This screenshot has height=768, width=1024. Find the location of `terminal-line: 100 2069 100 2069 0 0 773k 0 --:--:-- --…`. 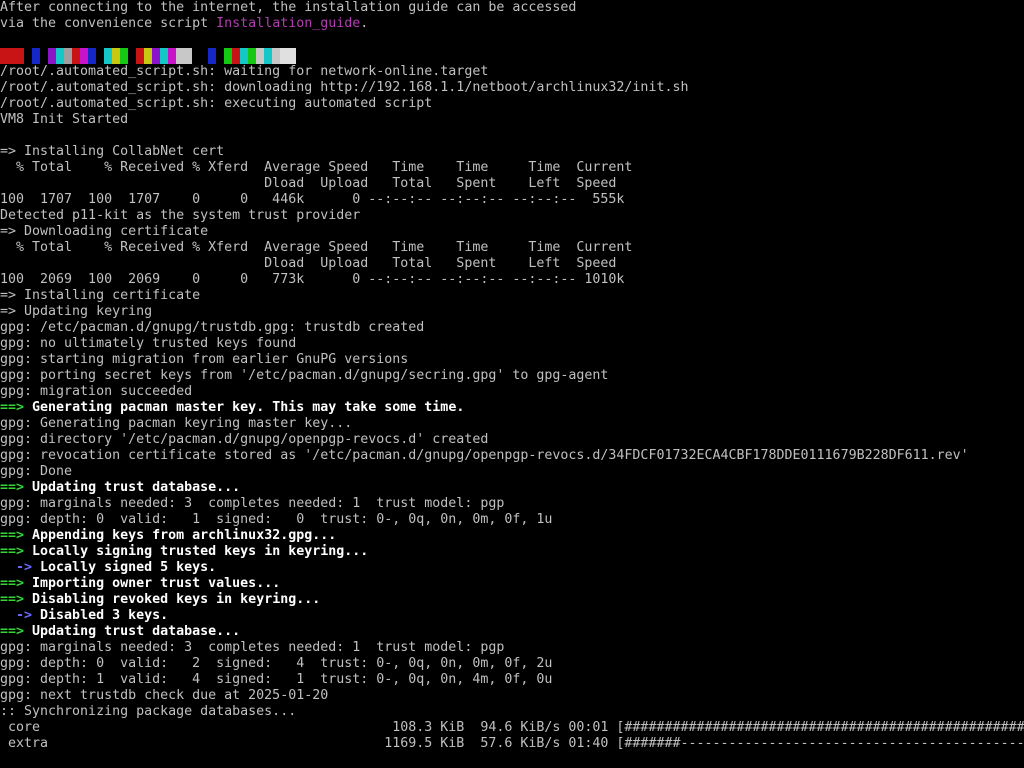

terminal-line: 100 2069 100 2069 0 0 773k 0 --:--:-- --… is located at coordinates (512, 280).